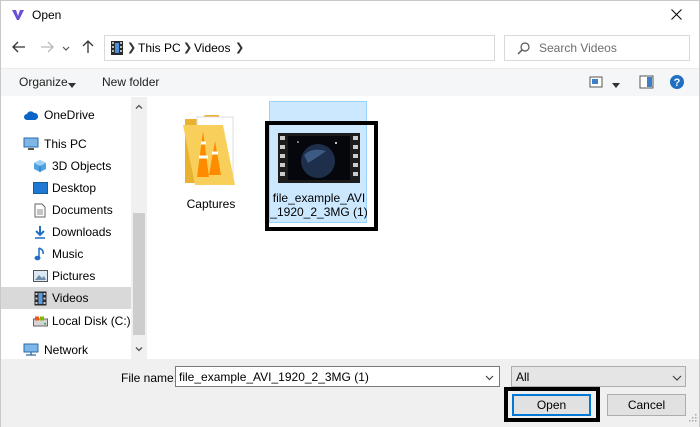 This screenshot has height=427, width=700. Describe the element at coordinates (40, 166) in the screenshot. I see `cube-icon` at that location.